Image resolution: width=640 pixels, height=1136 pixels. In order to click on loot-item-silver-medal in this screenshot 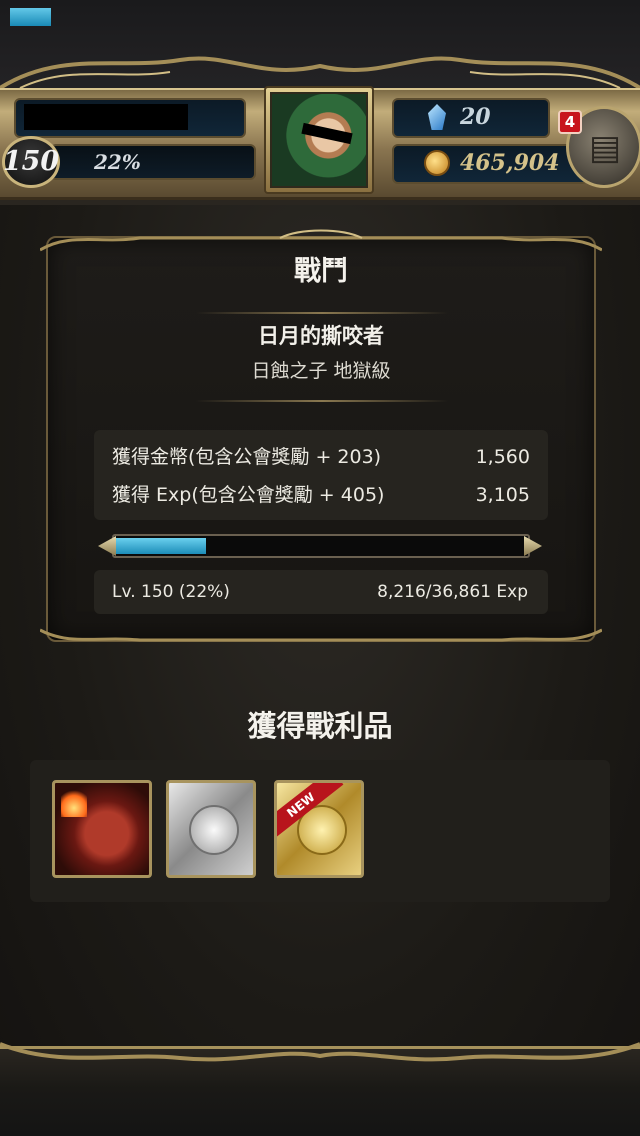, I will do `click(211, 829)`.